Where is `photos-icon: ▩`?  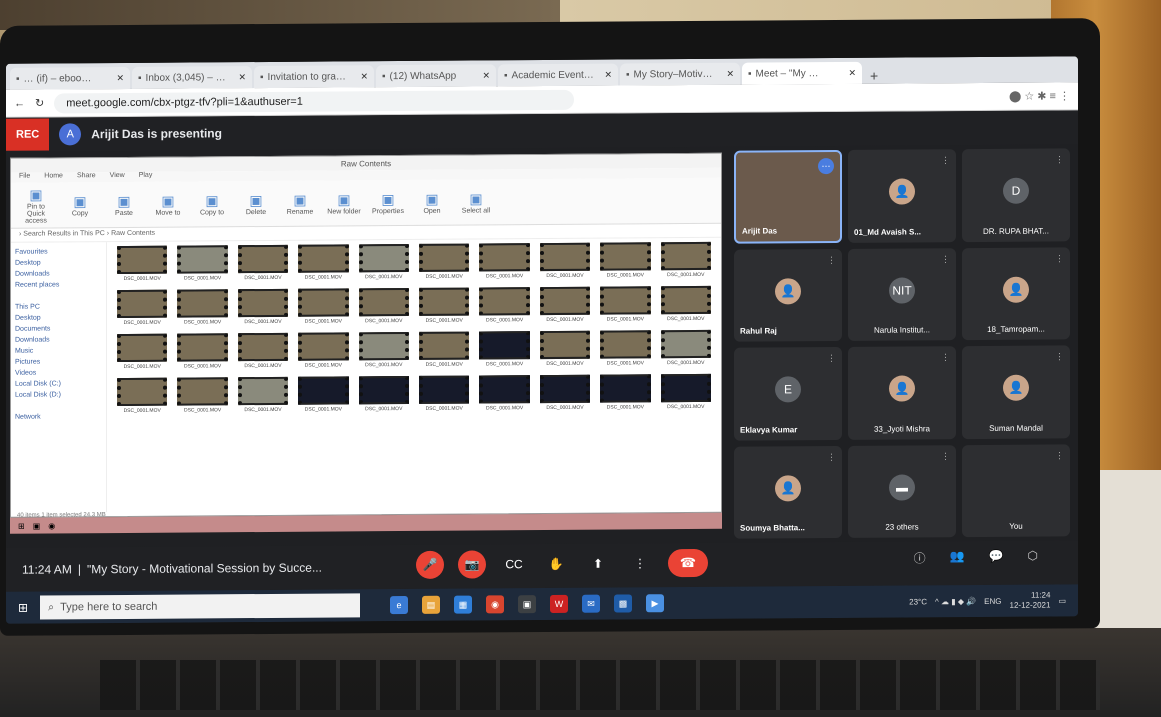
photos-icon: ▩ is located at coordinates (623, 603).